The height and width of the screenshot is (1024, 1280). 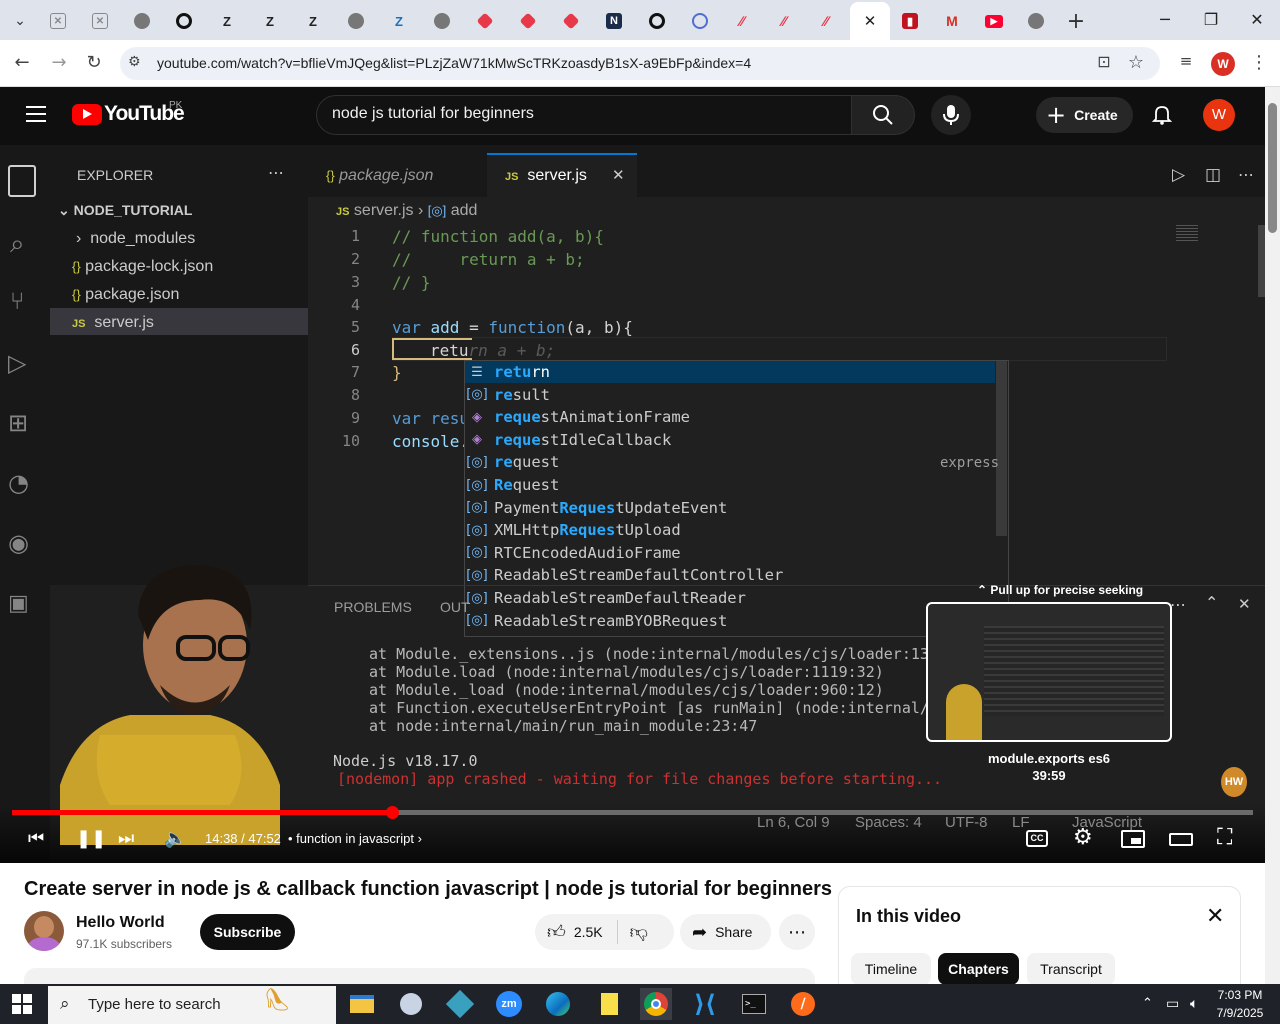 What do you see at coordinates (44, 931) in the screenshot?
I see `channel-avatar` at bounding box center [44, 931].